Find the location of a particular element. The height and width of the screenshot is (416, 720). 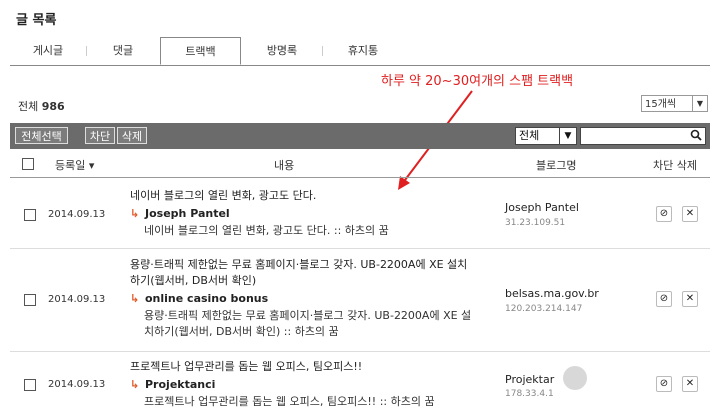

search-icon is located at coordinates (696, 136).